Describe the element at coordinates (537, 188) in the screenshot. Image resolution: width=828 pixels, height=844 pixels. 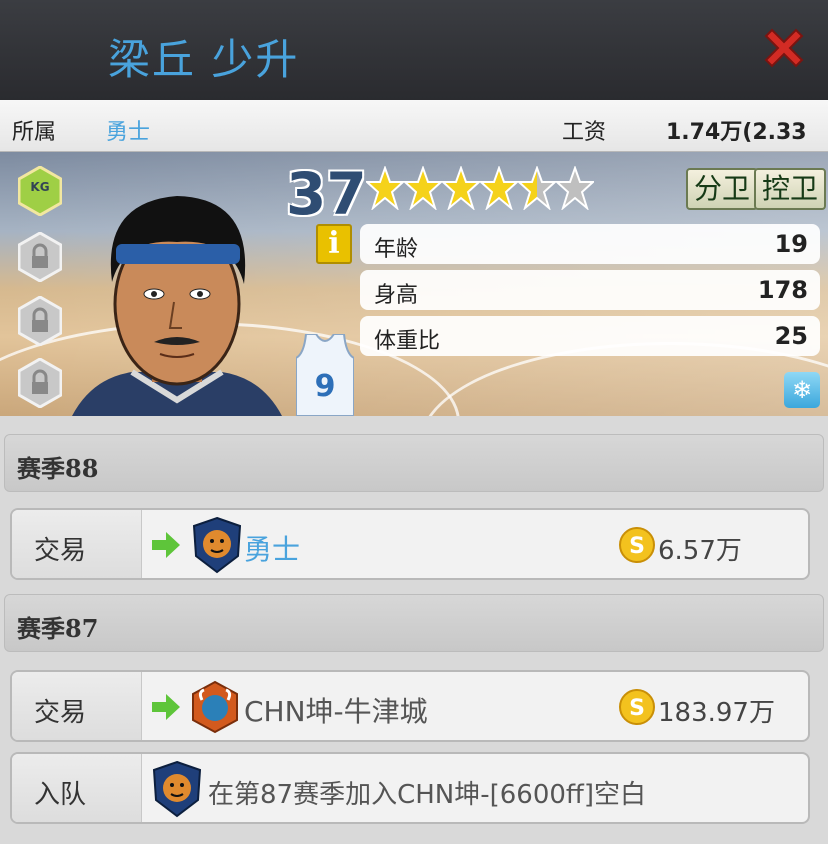
I see `half-star-icon` at that location.